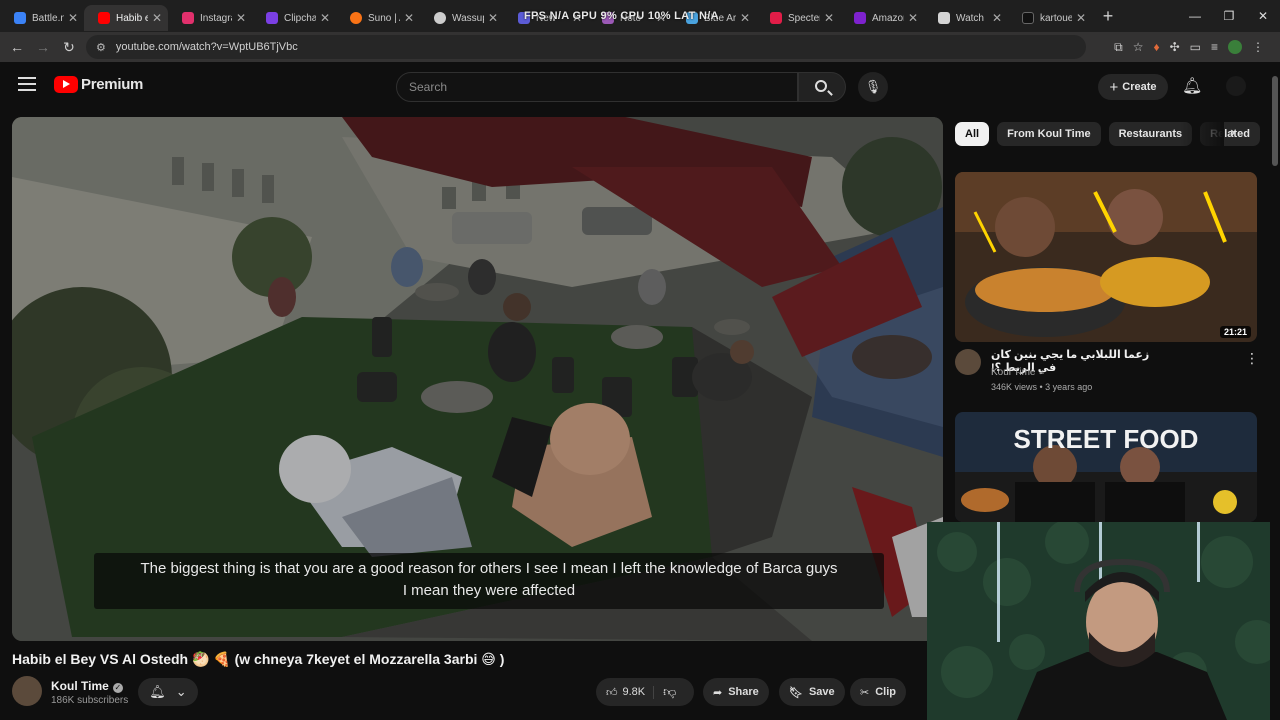 The height and width of the screenshot is (720, 1280). I want to click on thumbnail-image, so click(1106, 257).